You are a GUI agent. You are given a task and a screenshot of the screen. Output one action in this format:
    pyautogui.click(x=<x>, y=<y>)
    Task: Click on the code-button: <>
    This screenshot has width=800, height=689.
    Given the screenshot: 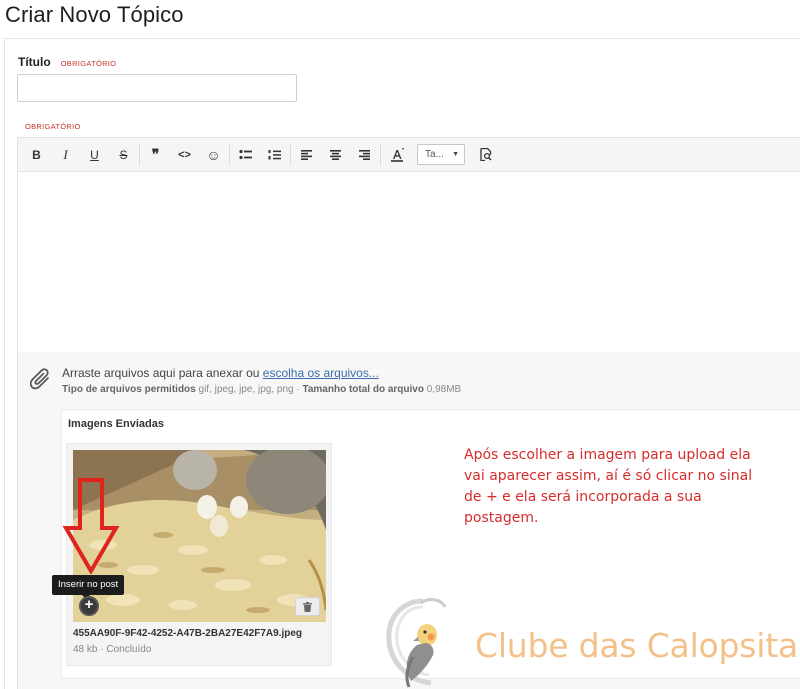 What is the action you would take?
    pyautogui.click(x=184, y=155)
    